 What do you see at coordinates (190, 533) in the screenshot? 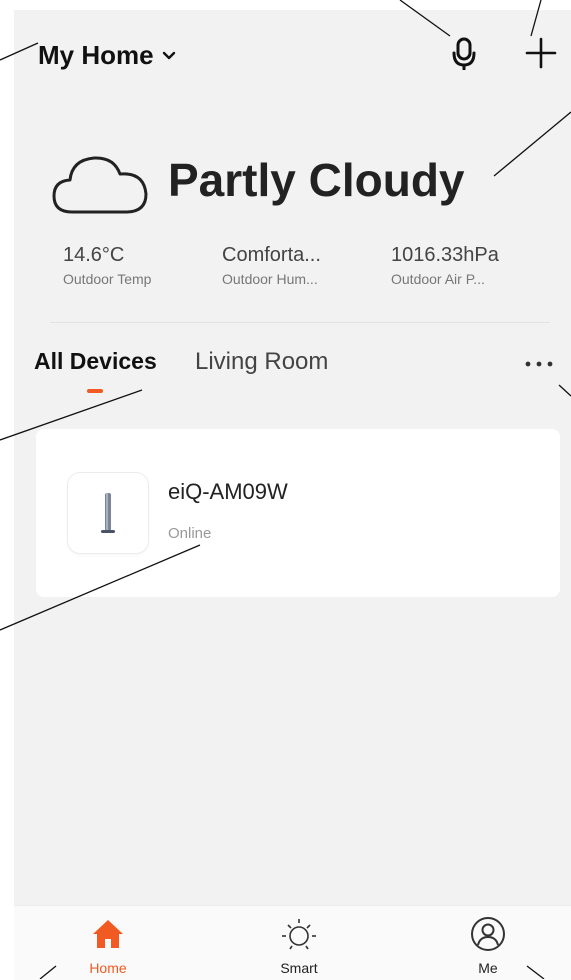
I see `device-status: Online` at bounding box center [190, 533].